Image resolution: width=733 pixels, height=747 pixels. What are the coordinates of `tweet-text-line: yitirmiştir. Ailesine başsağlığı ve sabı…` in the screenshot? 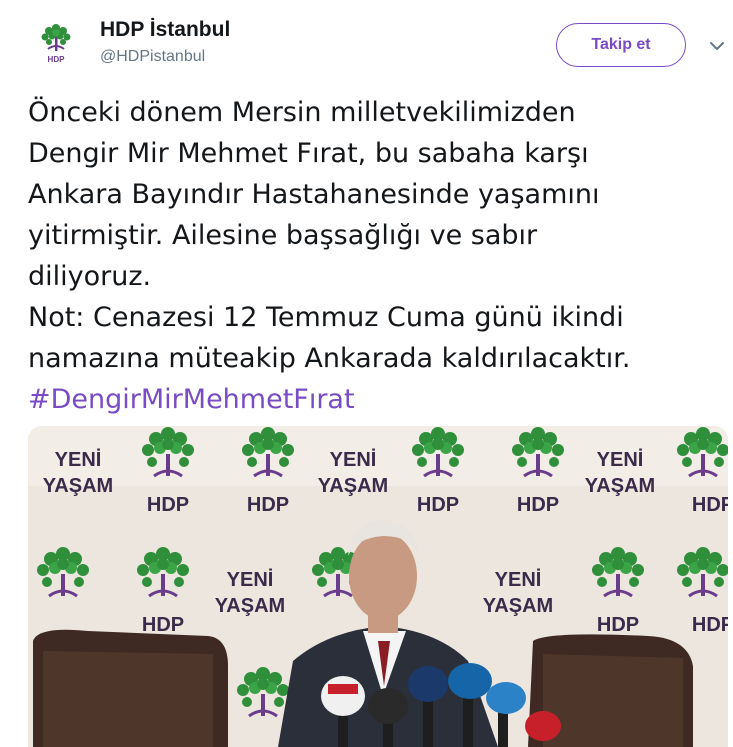 It's located at (283, 235).